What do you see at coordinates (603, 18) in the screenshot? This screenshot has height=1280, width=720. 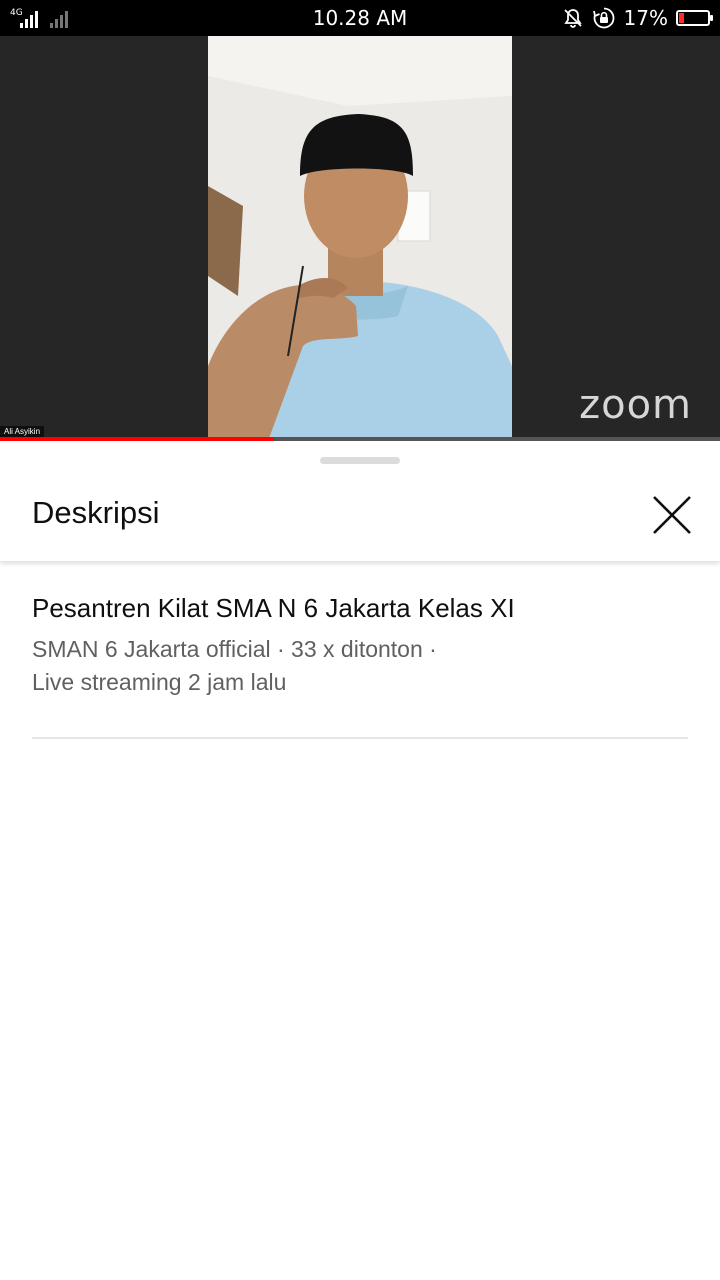 I see `rotation-lock-icon` at bounding box center [603, 18].